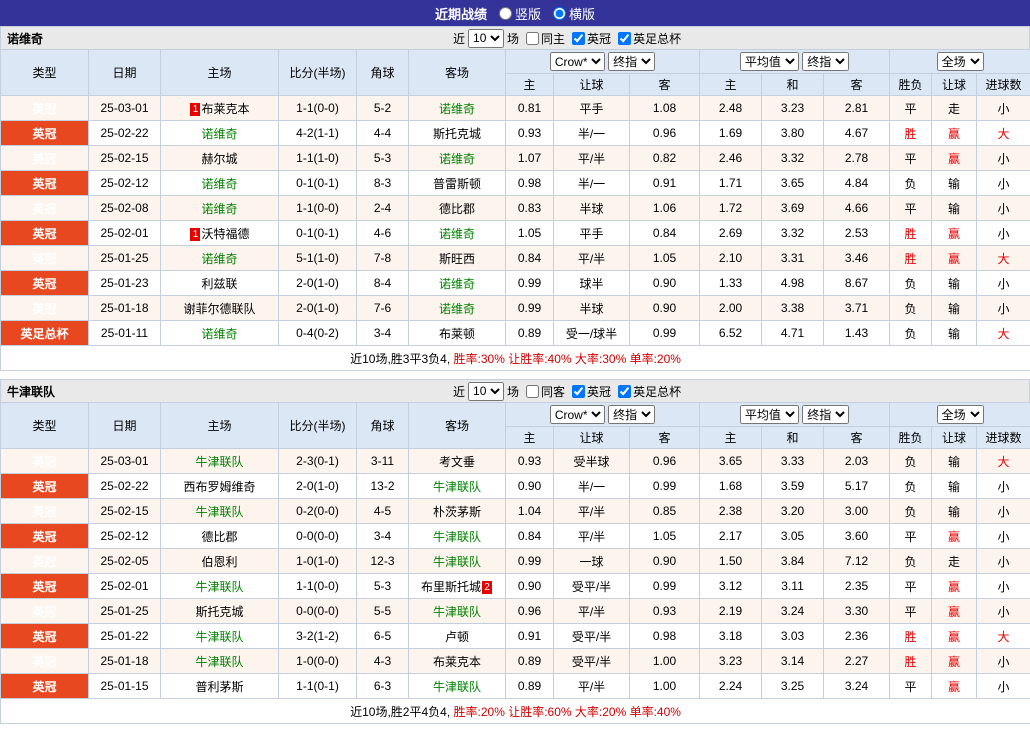  What do you see at coordinates (457, 259) in the screenshot?
I see `away-team-name: 斯旺西` at bounding box center [457, 259].